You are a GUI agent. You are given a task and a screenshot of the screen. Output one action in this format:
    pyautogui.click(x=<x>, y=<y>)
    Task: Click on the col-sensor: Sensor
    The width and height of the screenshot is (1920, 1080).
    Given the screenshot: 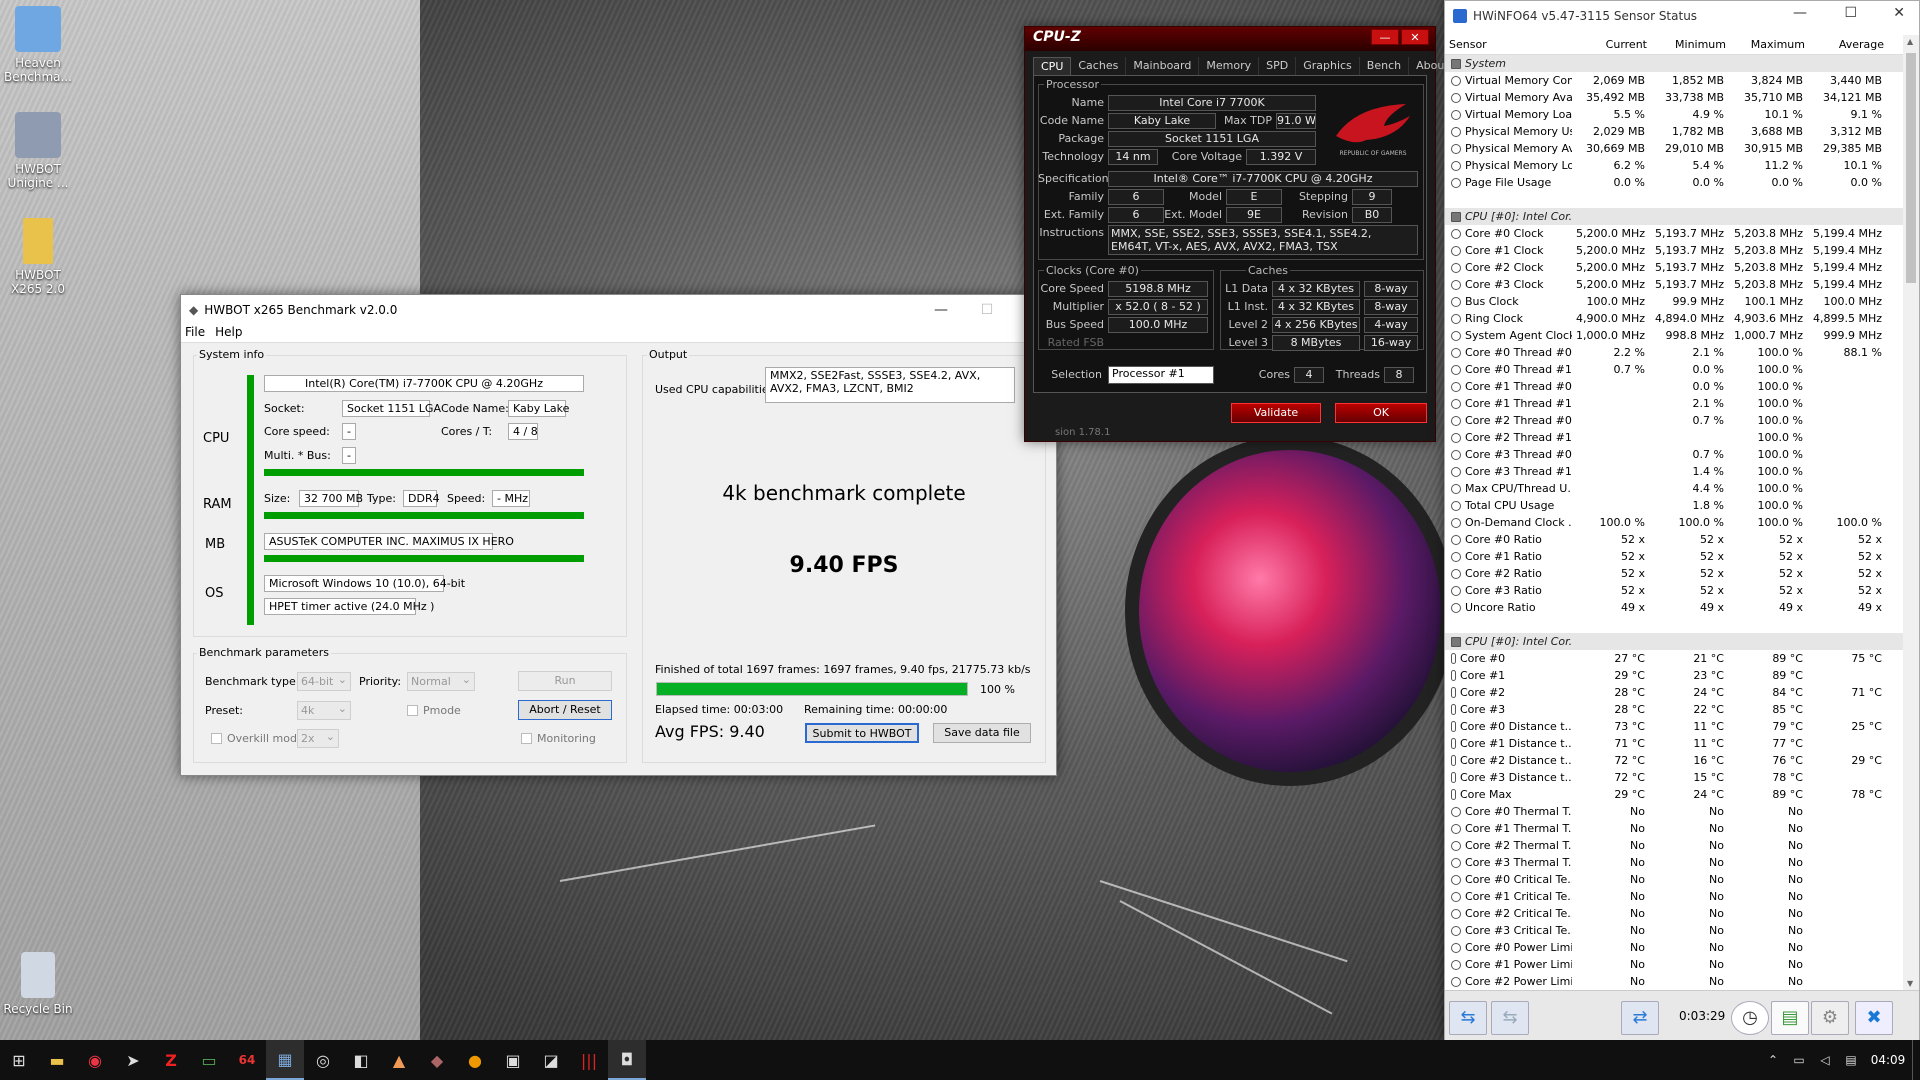 What is the action you would take?
    pyautogui.click(x=1508, y=44)
    